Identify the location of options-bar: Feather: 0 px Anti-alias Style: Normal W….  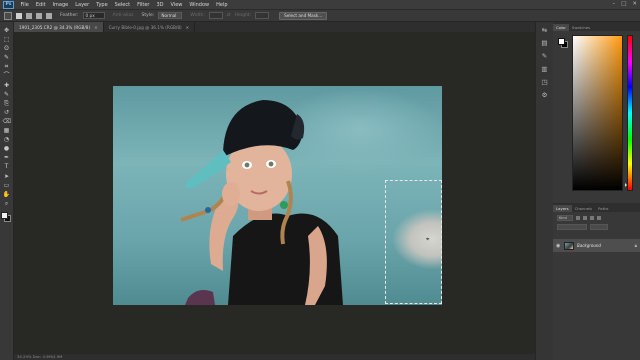
(320, 15).